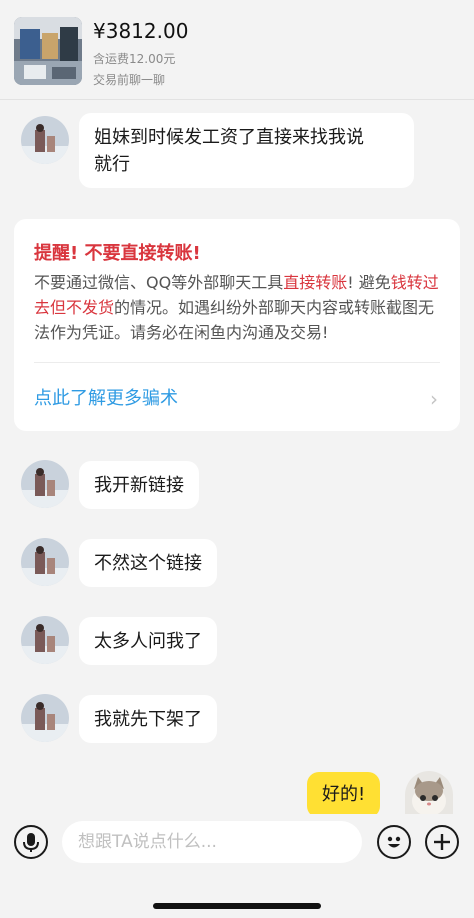  I want to click on warning-title: 提醒! 不要直接转账!, so click(117, 253).